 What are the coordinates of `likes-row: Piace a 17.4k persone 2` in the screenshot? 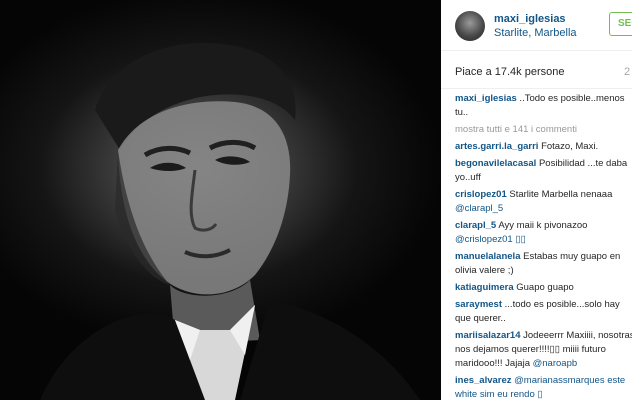 It's located at (536, 70).